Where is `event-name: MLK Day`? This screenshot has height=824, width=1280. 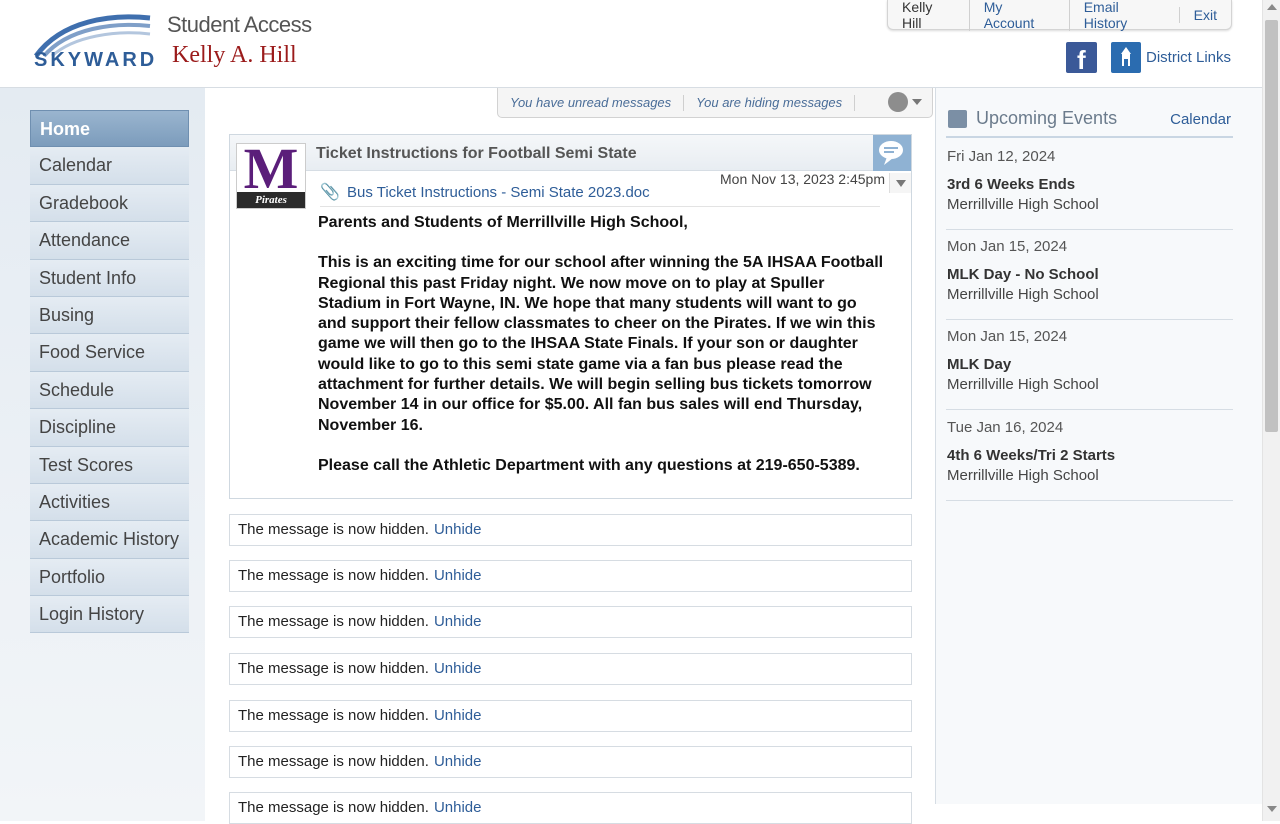 event-name: MLK Day is located at coordinates (979, 364).